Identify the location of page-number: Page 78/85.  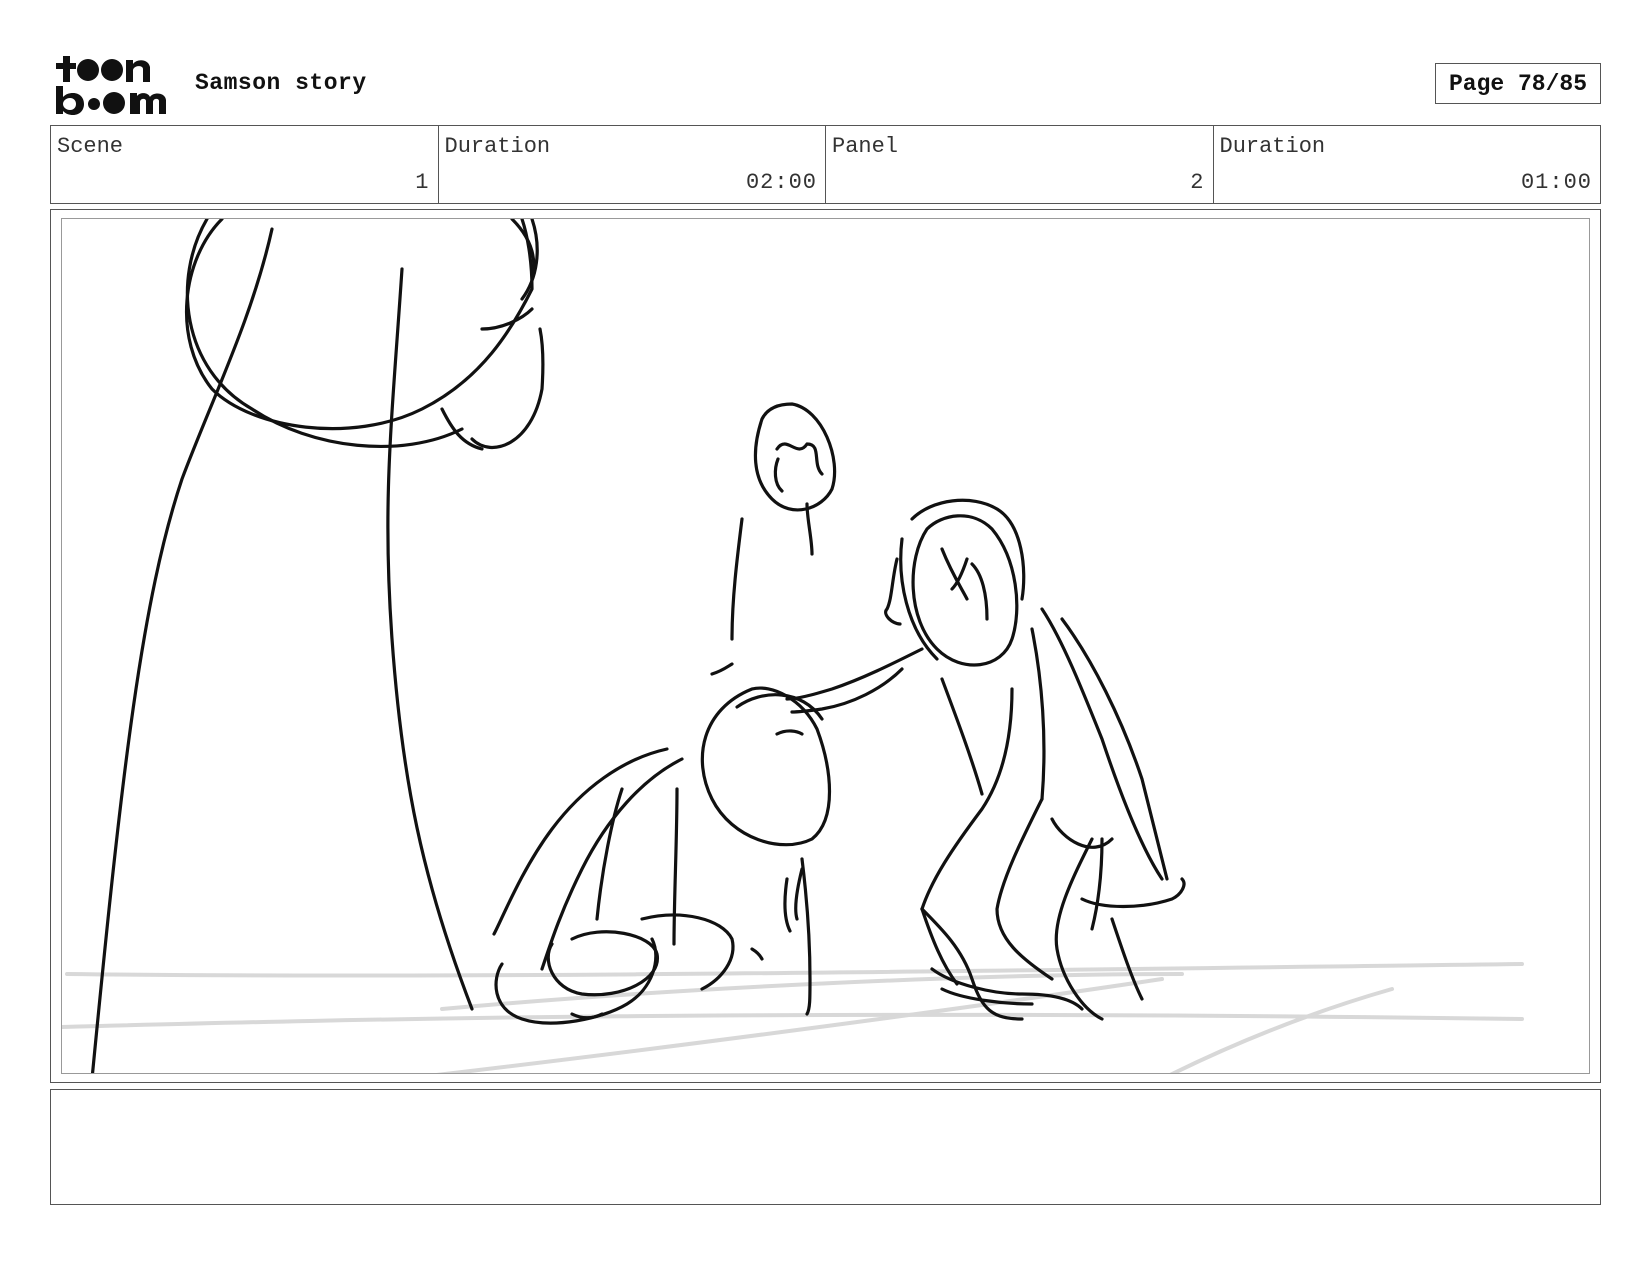
(1518, 83).